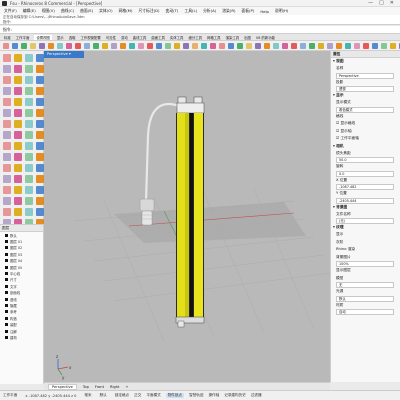 Image resolution: width=400 pixels, height=400 pixels. Describe the element at coordinates (365, 207) in the screenshot. I see `property-section-21: ▾ 背景图` at that location.